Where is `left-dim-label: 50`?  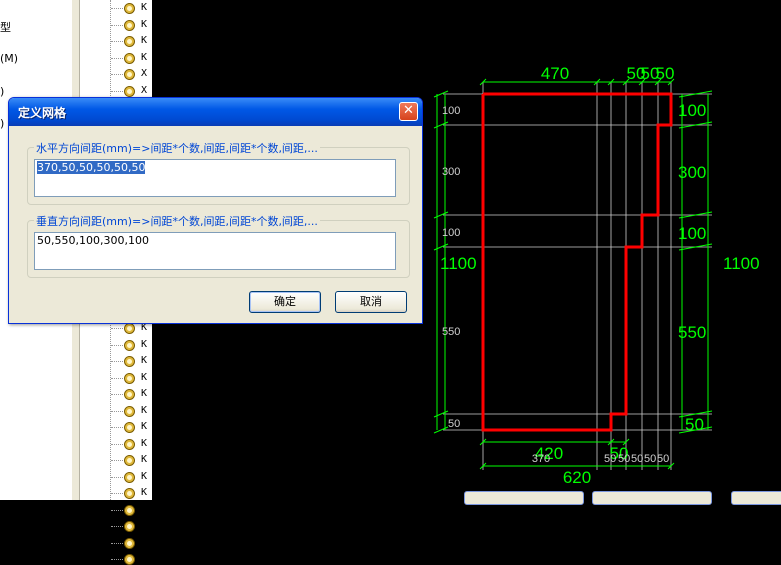 left-dim-label: 50 is located at coordinates (454, 424).